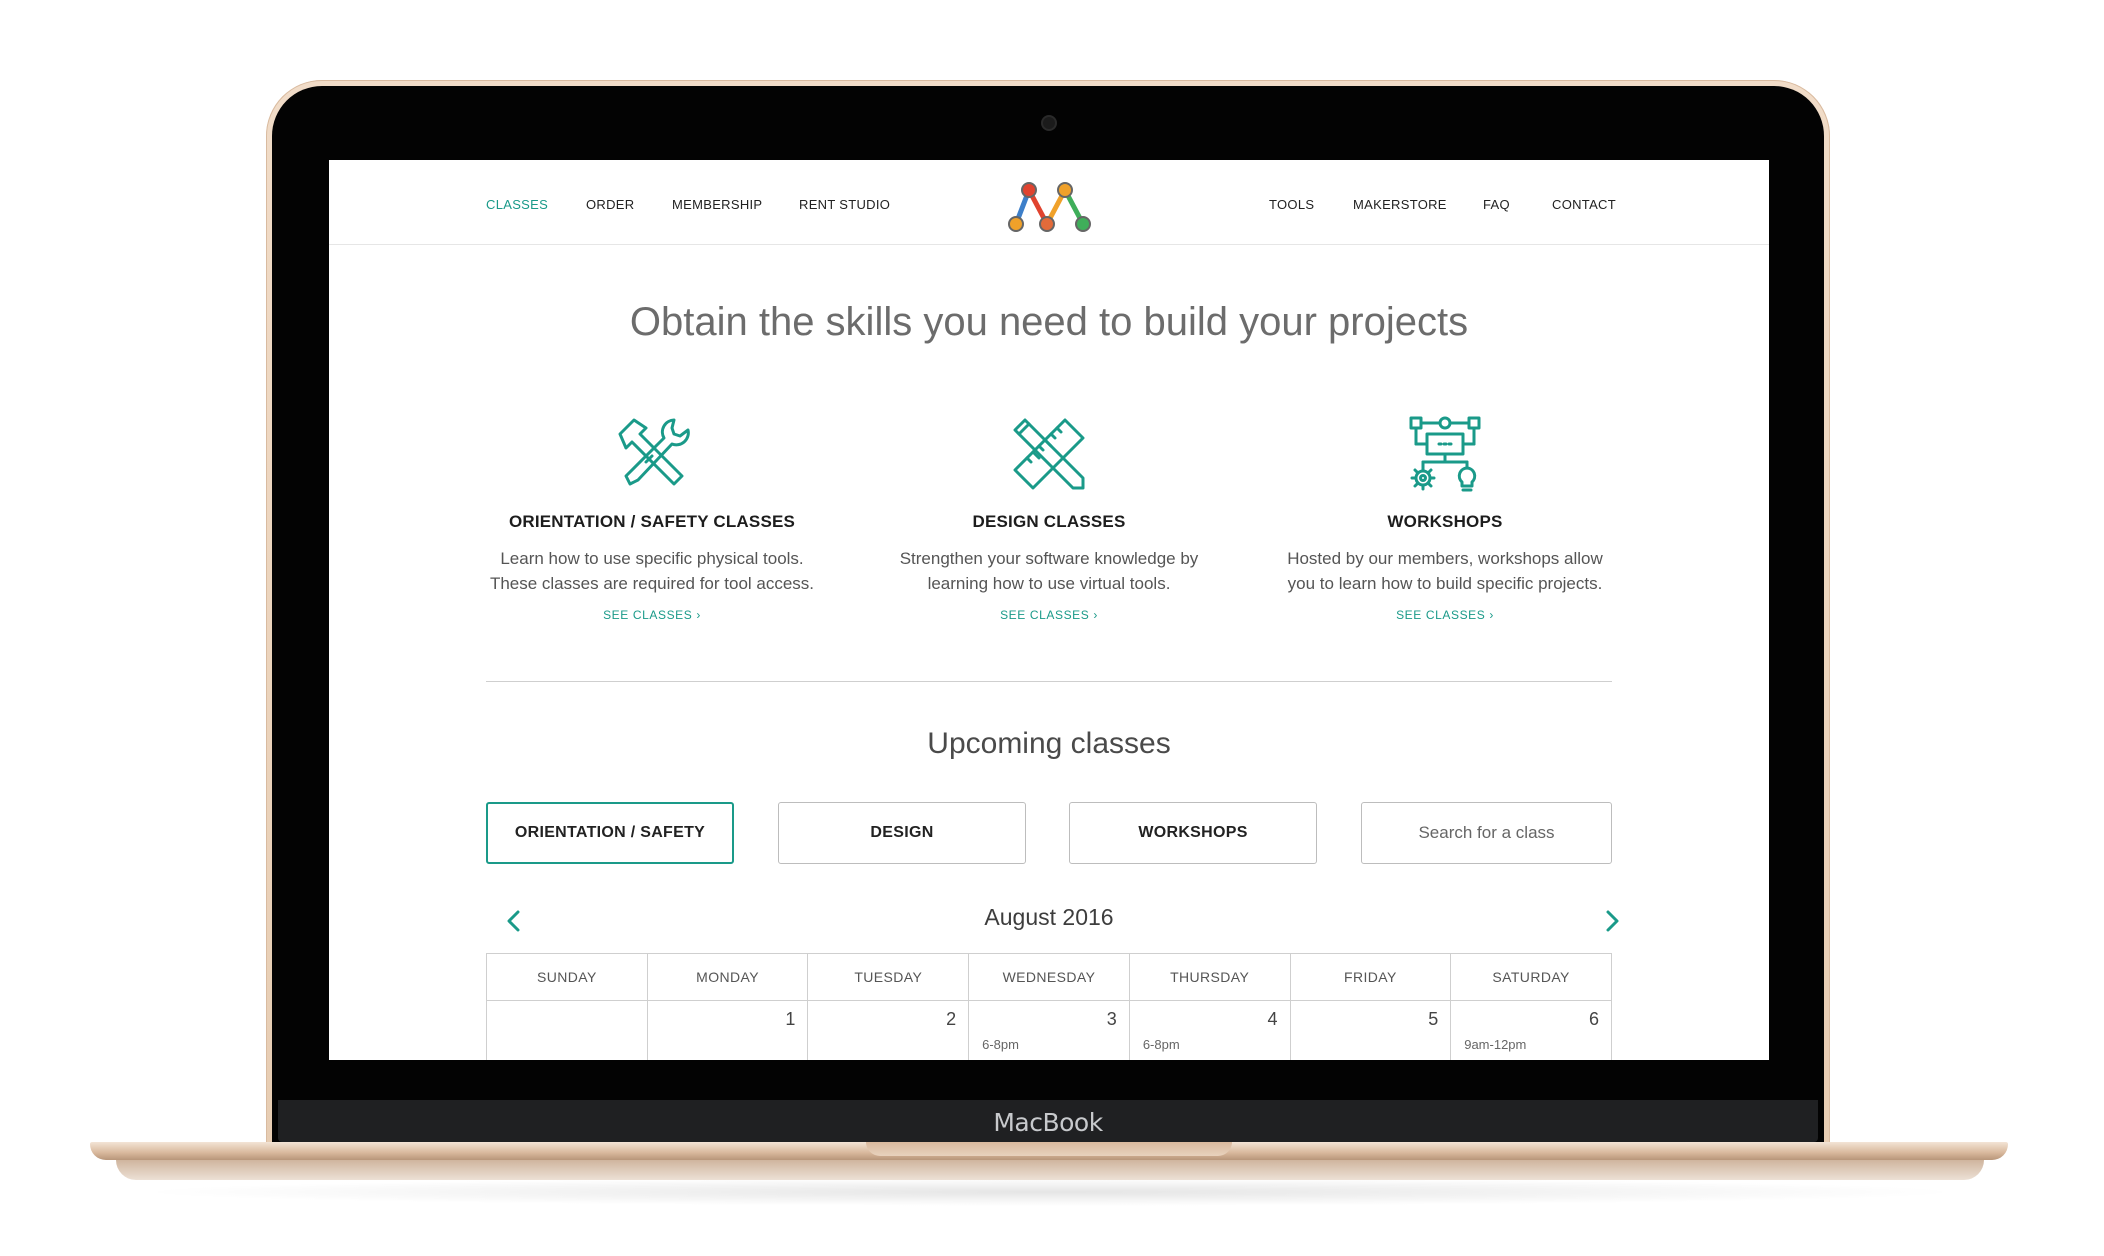 This screenshot has height=1256, width=2104. I want to click on weekday-header: WEDNESDAY, so click(1049, 977).